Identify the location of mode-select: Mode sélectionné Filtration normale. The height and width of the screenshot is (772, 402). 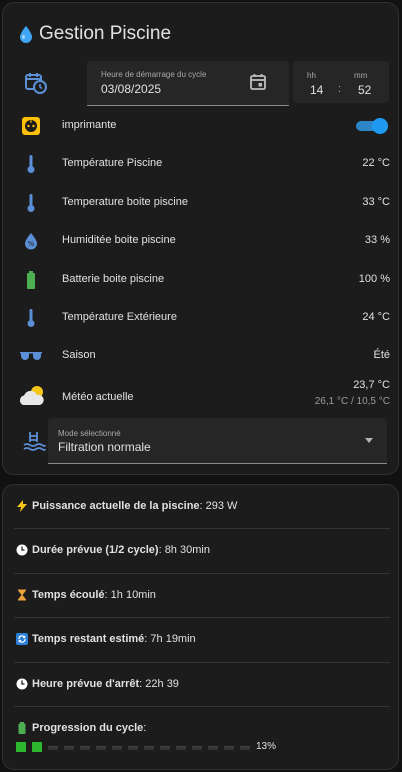
(217, 441).